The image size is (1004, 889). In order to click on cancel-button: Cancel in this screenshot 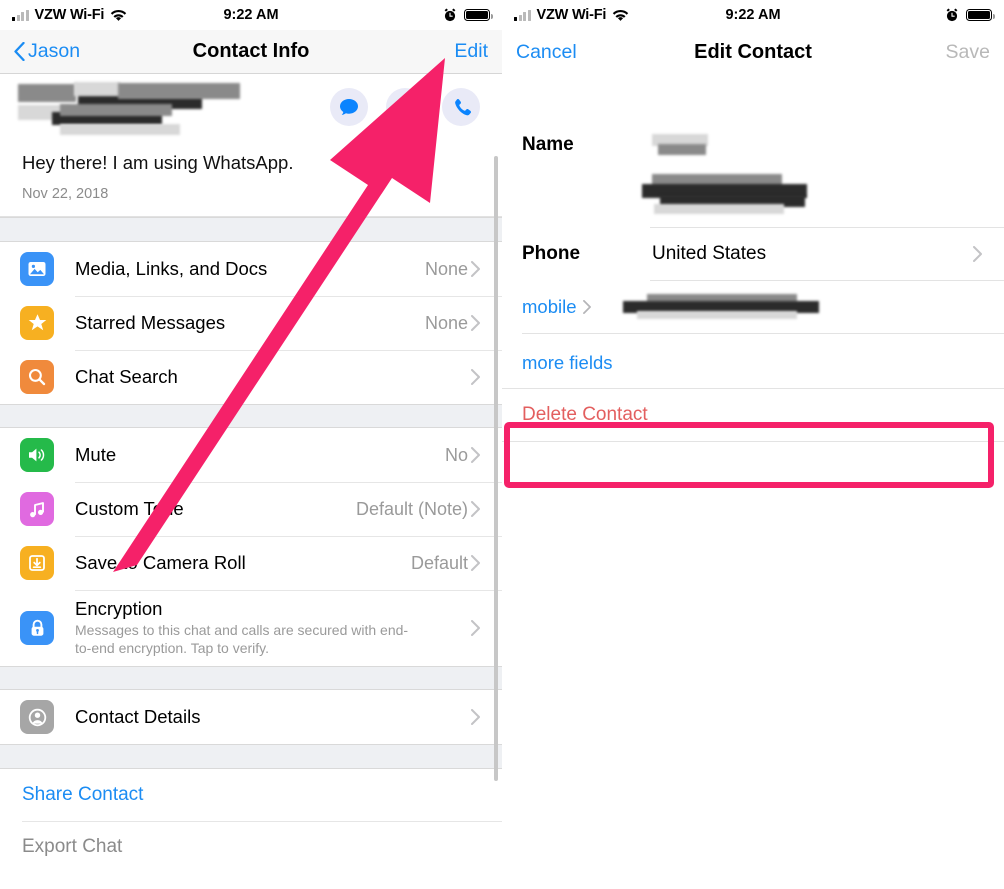, I will do `click(546, 52)`.